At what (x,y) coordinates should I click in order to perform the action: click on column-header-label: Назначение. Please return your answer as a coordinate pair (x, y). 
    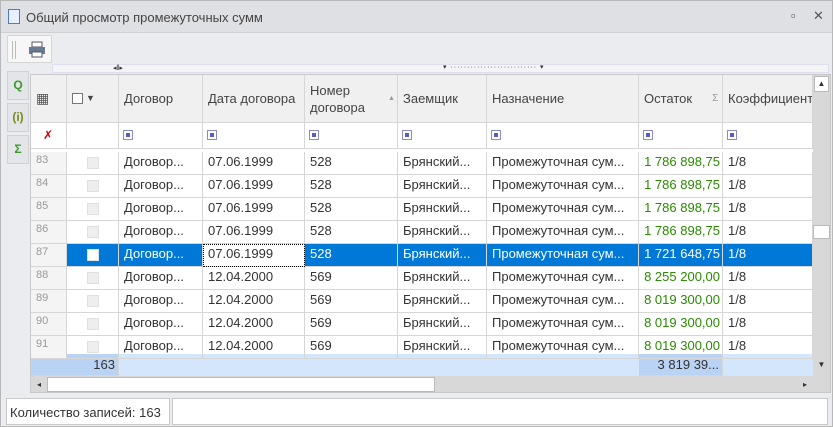
    Looking at the image, I should click on (528, 98).